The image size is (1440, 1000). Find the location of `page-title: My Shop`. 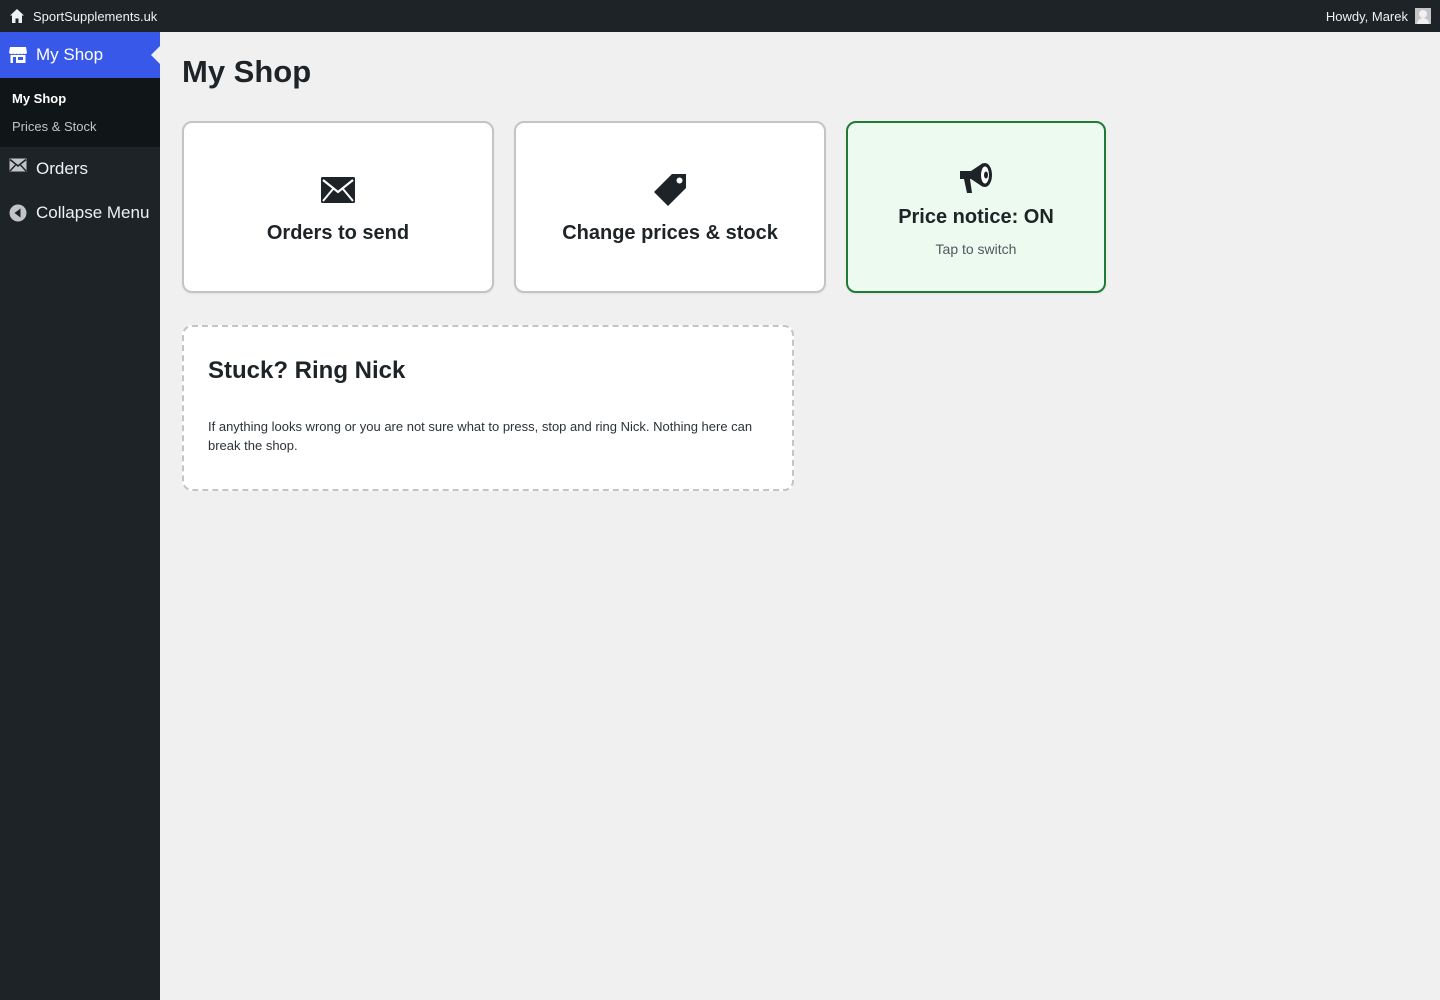

page-title: My Shop is located at coordinates (247, 71).